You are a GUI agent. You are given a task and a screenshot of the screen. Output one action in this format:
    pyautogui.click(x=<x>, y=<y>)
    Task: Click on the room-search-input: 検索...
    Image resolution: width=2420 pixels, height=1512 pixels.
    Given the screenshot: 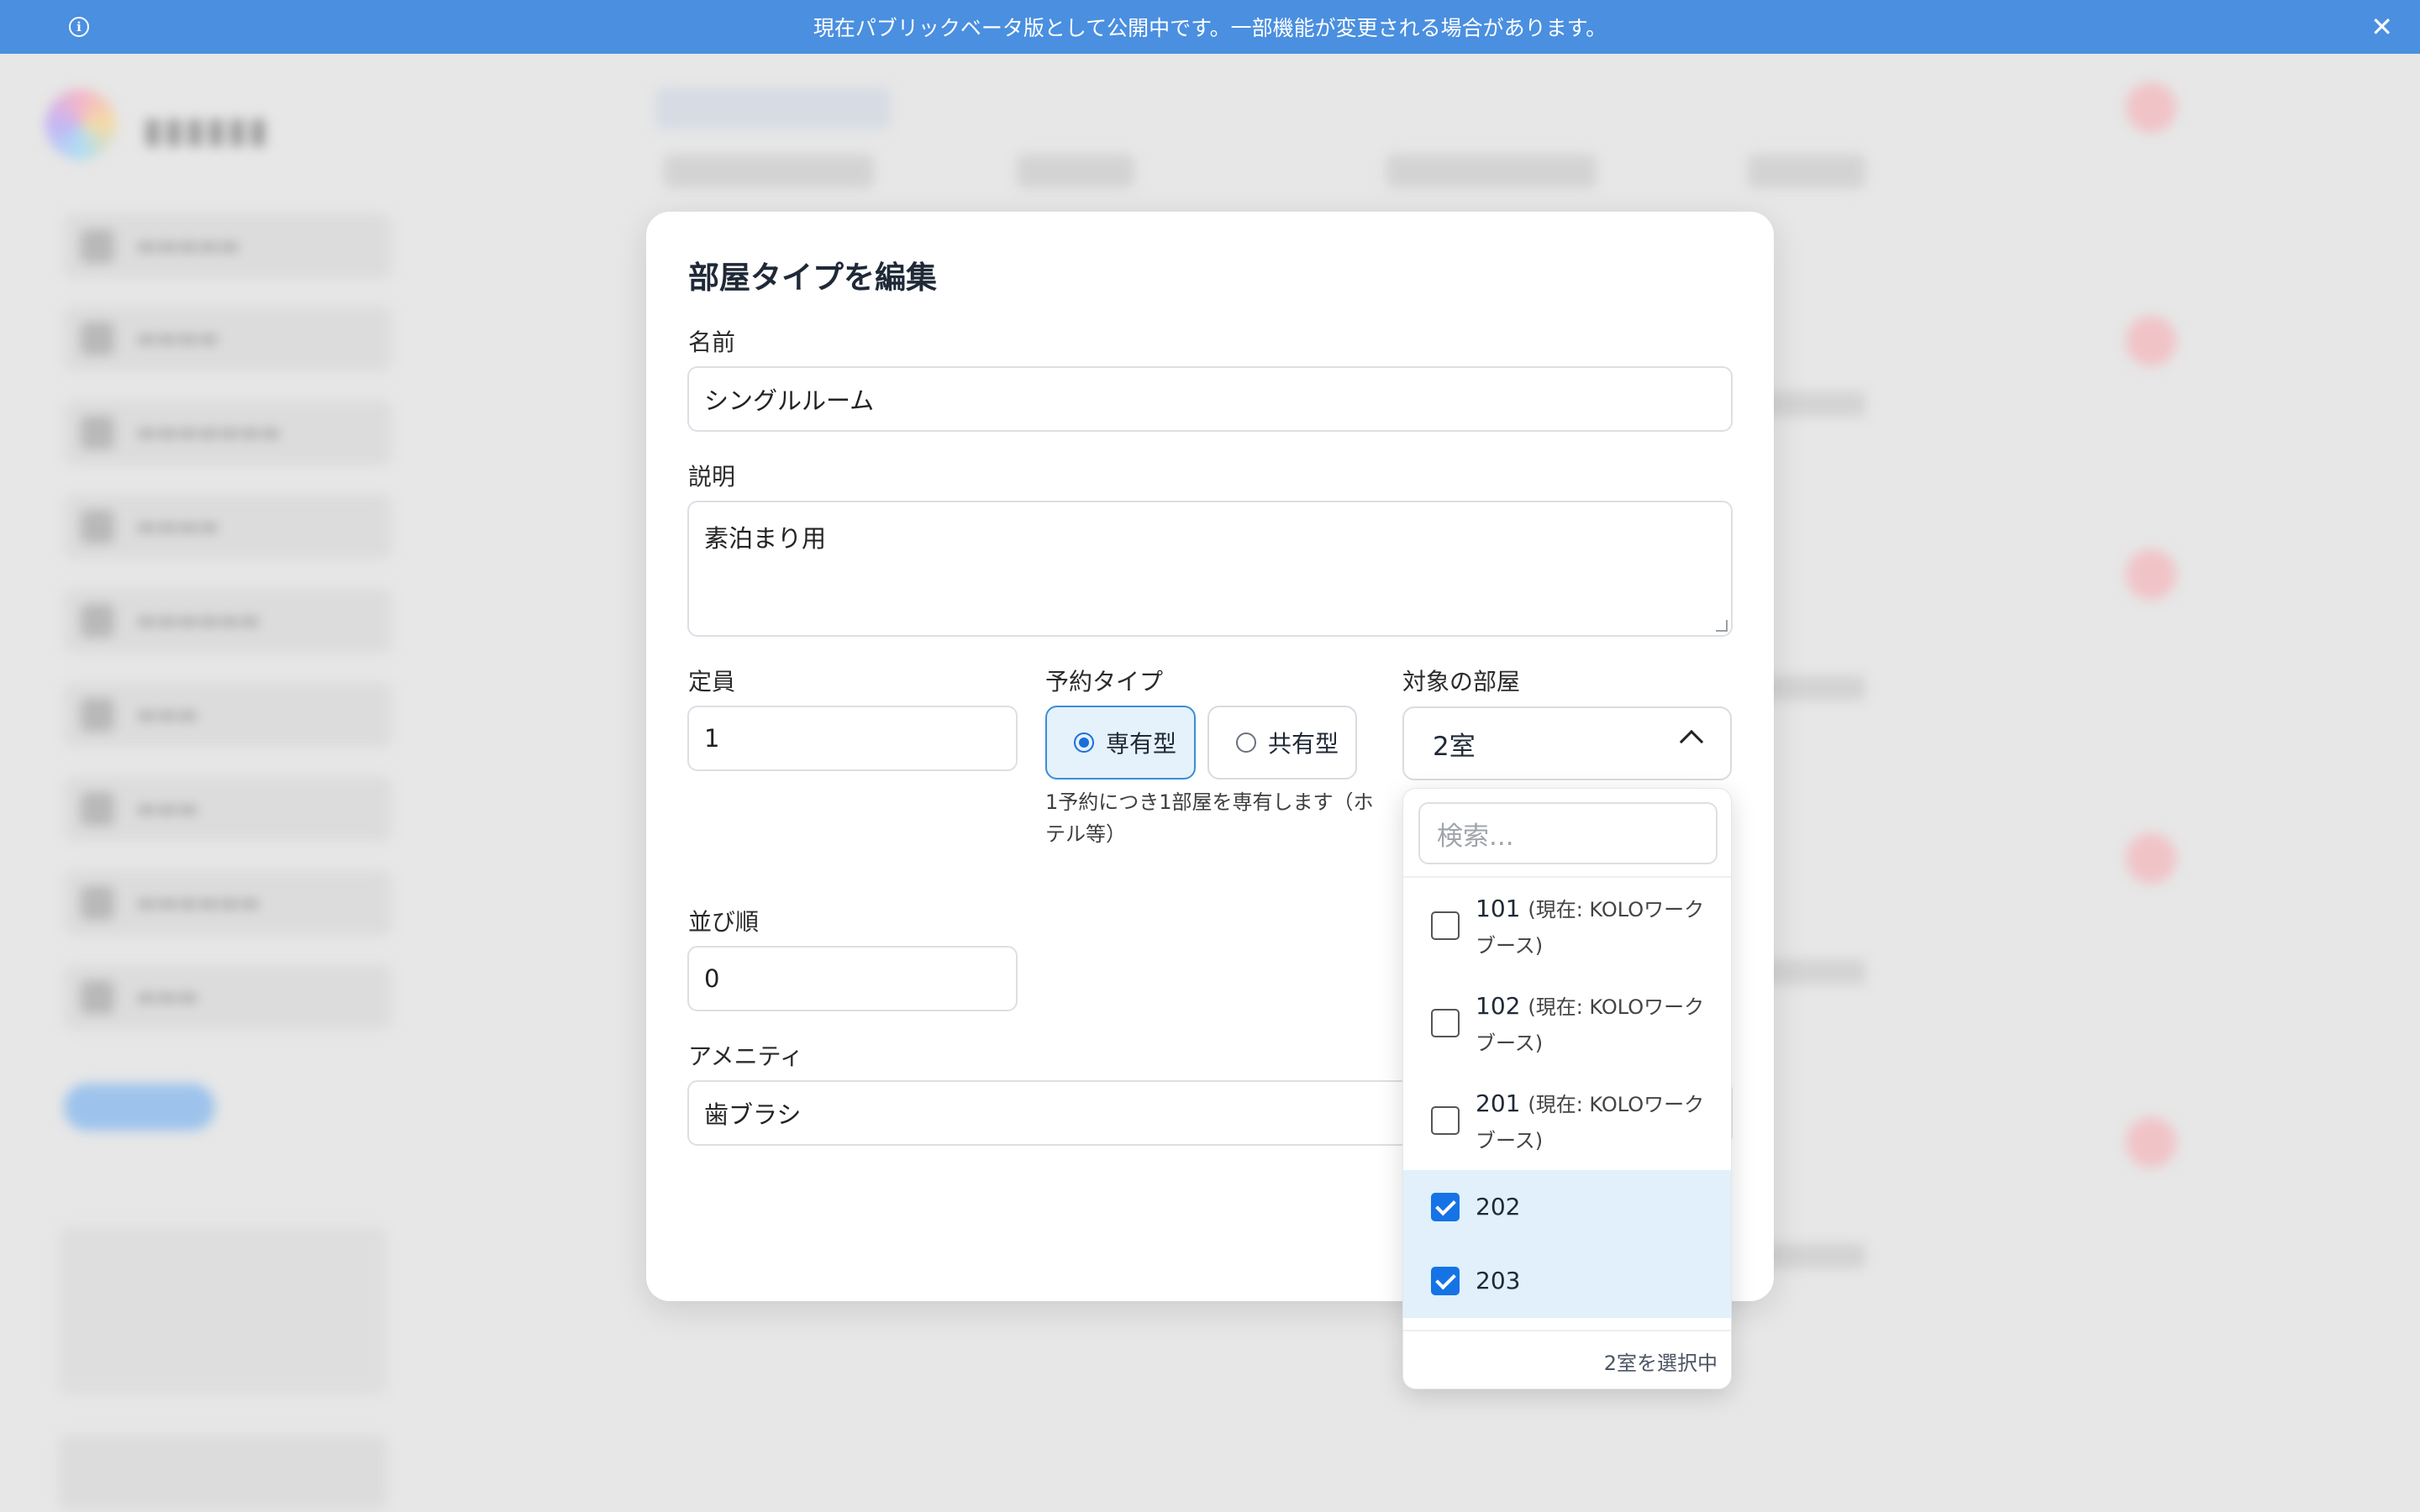 What is the action you would take?
    pyautogui.click(x=1568, y=833)
    